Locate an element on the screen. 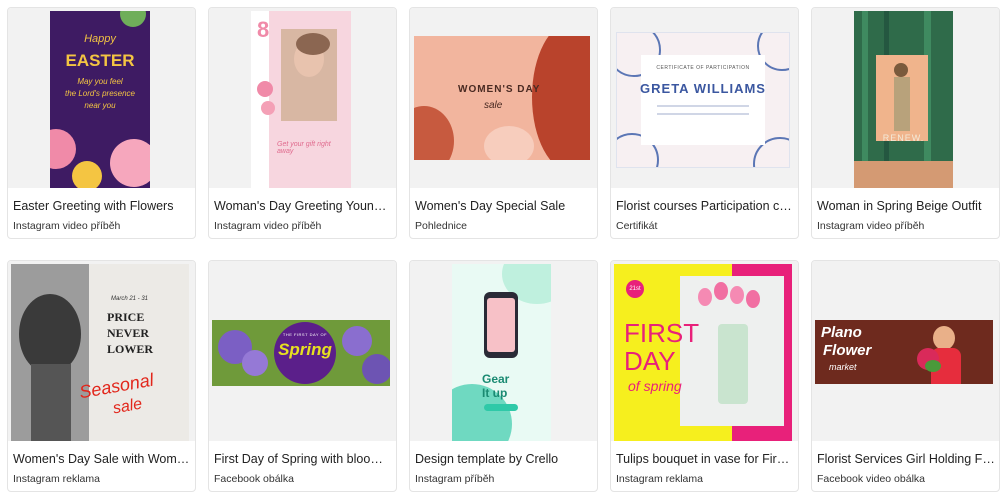 This screenshot has height=492, width=1000. easter-line: May you feel is located at coordinates (100, 81).